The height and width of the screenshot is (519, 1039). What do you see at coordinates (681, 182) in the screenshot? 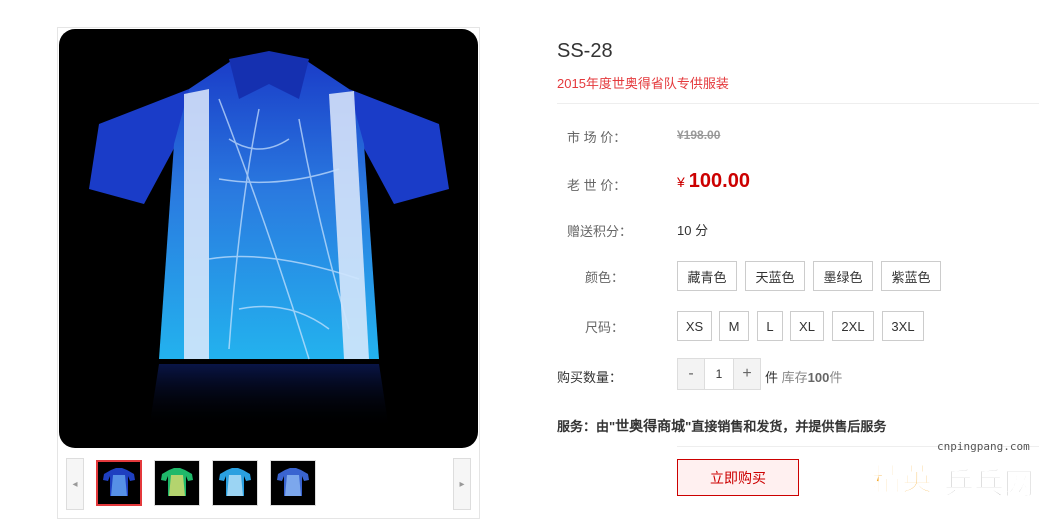
I see `currency-symbol: ¥` at bounding box center [681, 182].